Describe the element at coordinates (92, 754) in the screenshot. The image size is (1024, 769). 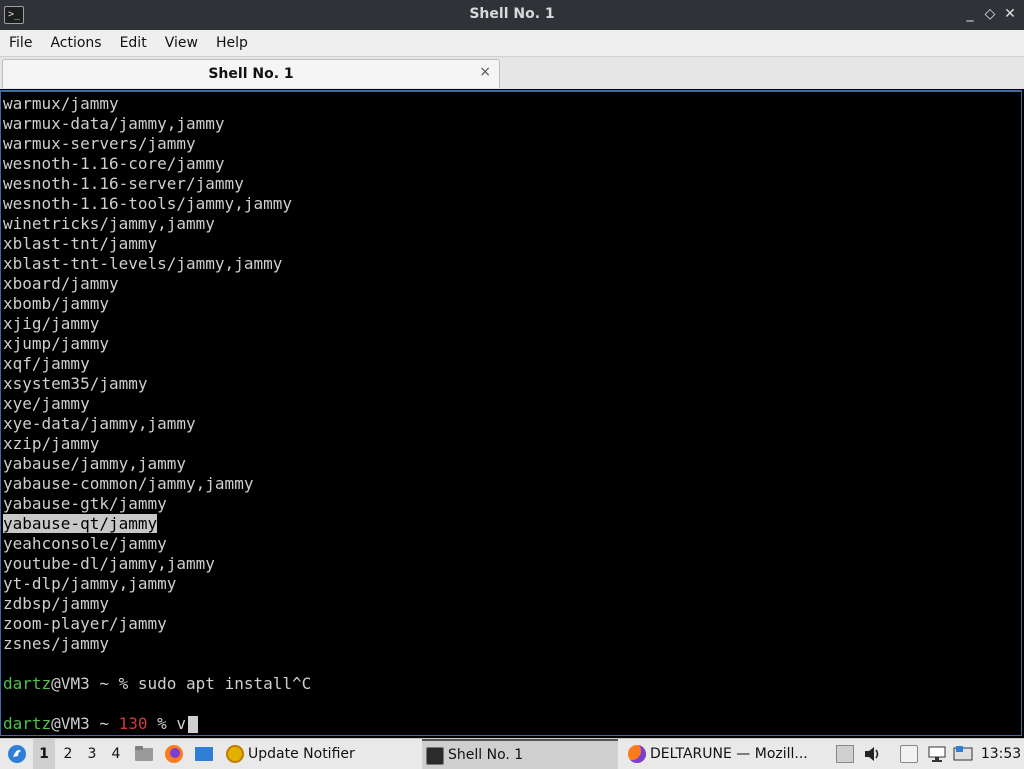
I see `workspace-3: 3` at that location.